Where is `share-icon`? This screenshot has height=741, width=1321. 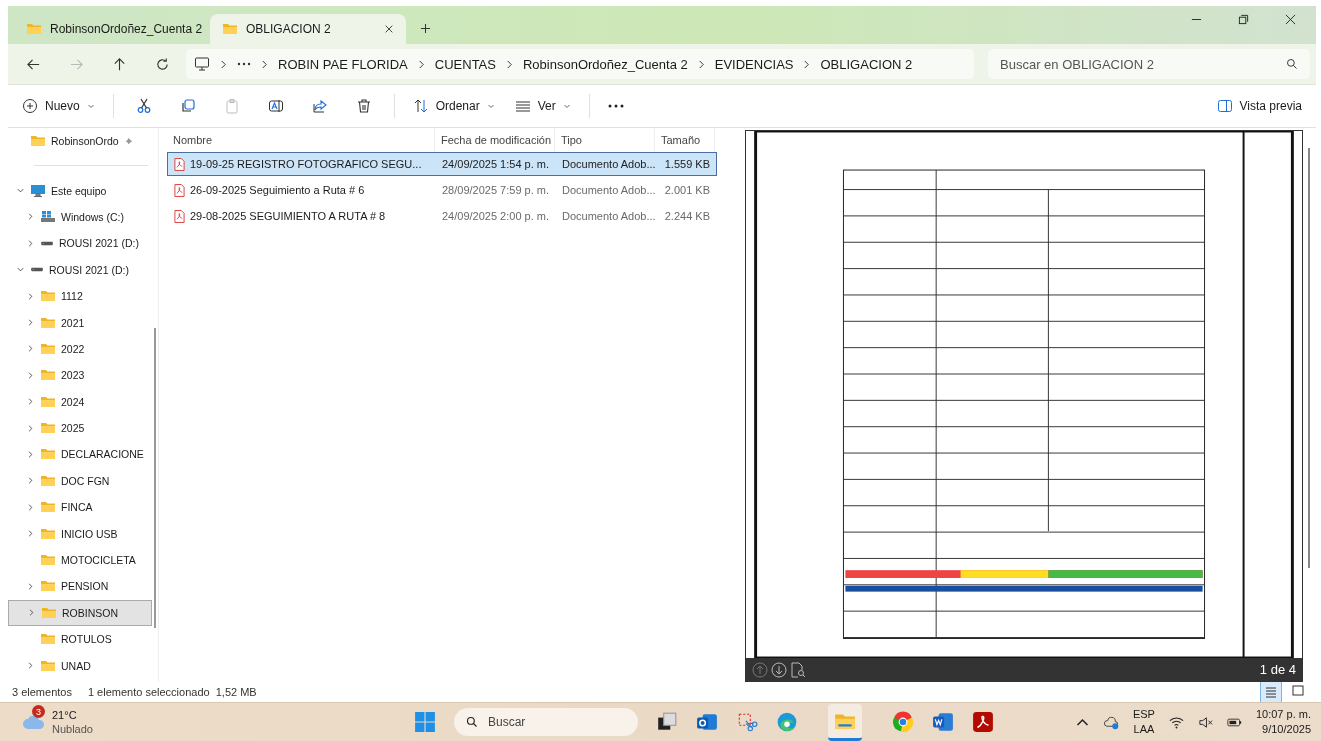 share-icon is located at coordinates (319, 106).